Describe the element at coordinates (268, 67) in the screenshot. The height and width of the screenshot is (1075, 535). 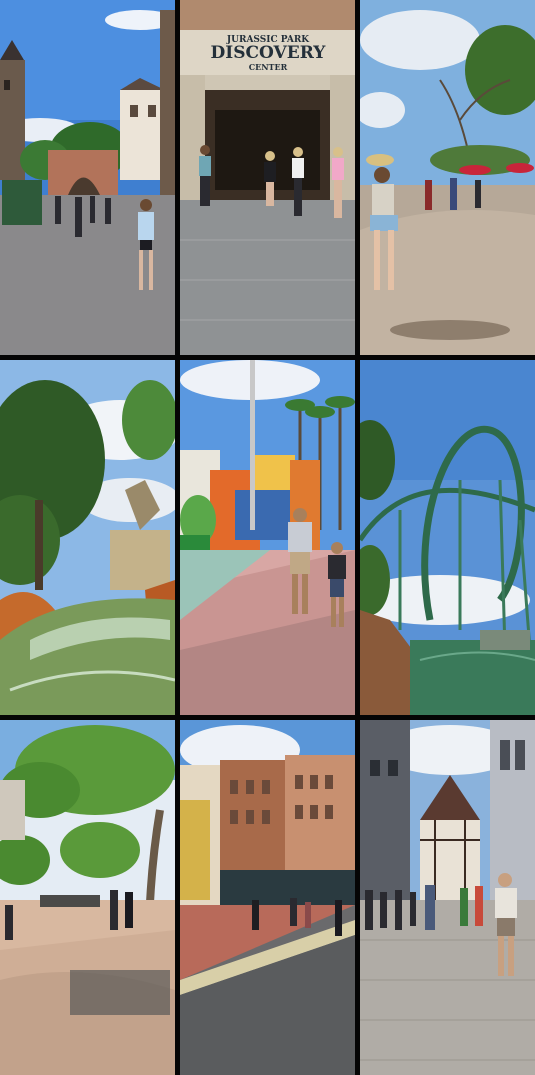
I see `sign-center-text: CENTER` at that location.